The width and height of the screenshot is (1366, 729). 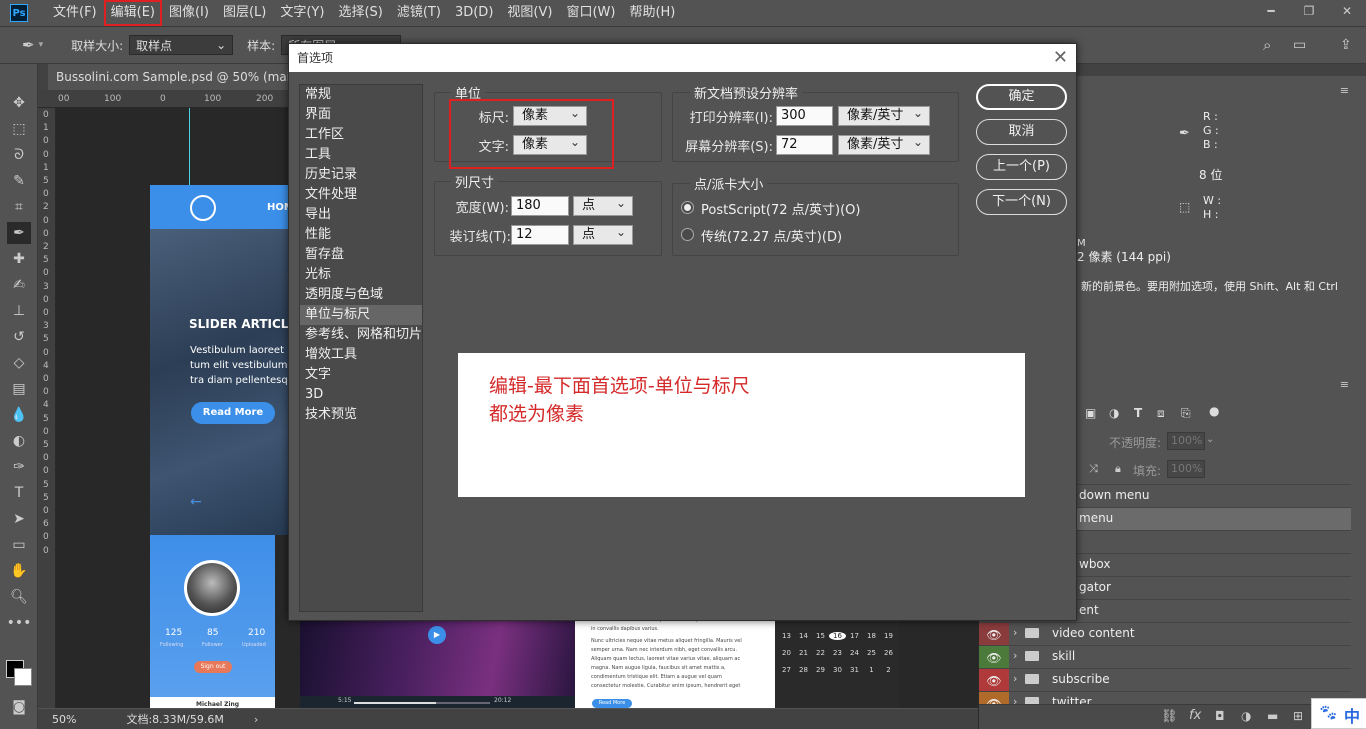 What do you see at coordinates (361, 195) in the screenshot?
I see `nav-item: 文件处理` at bounding box center [361, 195].